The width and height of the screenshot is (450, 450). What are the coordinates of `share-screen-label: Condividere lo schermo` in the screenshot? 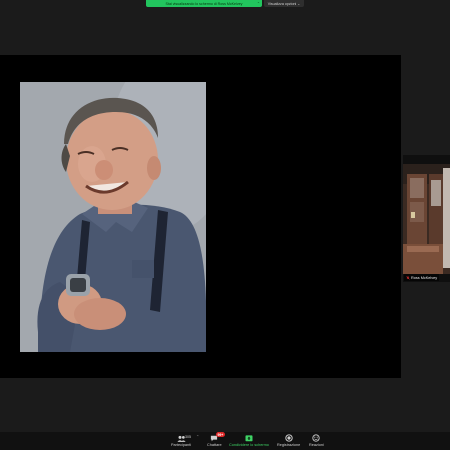 It's located at (249, 445).